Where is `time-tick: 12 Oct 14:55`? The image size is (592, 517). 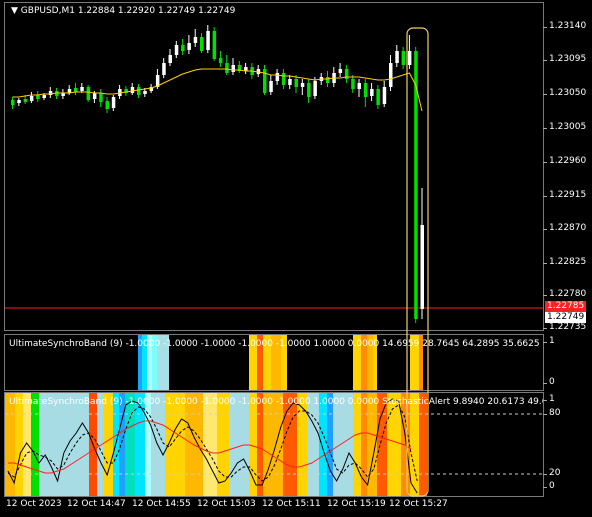
time-tick: 12 Oct 14:55 is located at coordinates (161, 504).